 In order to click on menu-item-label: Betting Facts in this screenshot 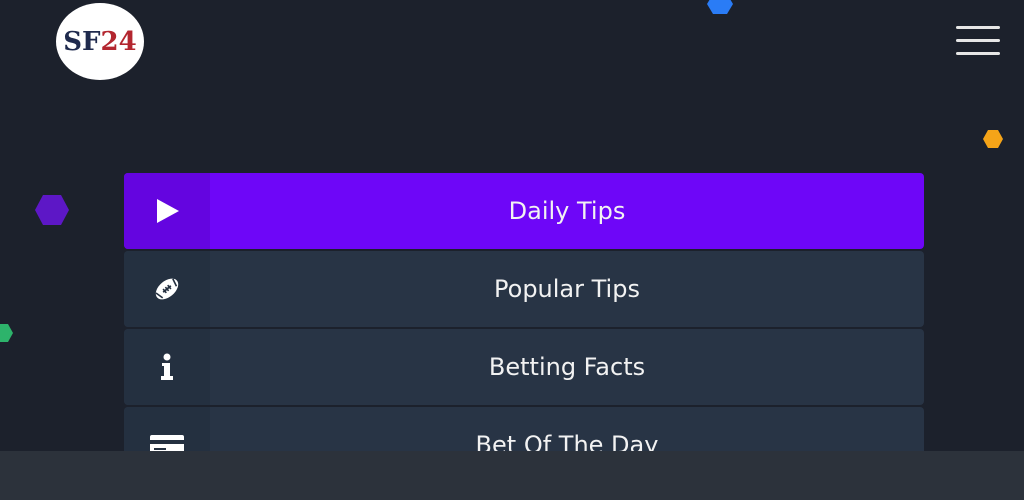, I will do `click(567, 367)`.